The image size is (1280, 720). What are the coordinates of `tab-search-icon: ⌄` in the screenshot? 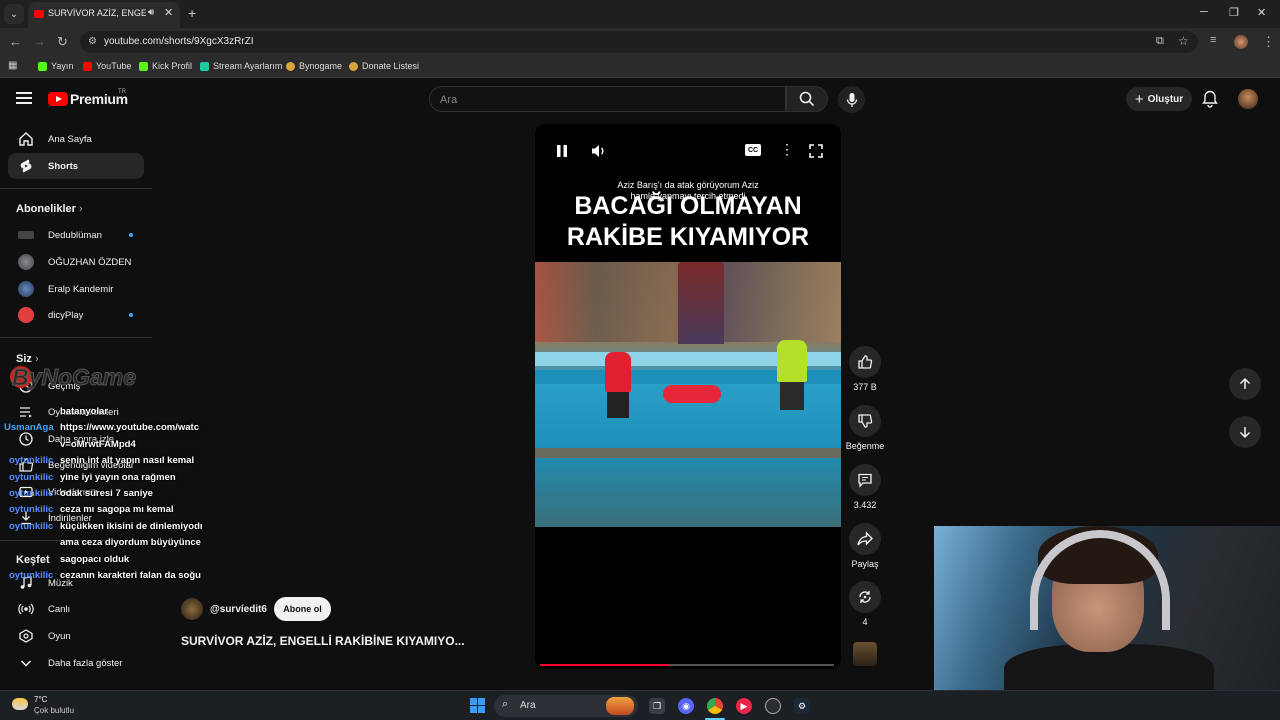 It's located at (14, 14).